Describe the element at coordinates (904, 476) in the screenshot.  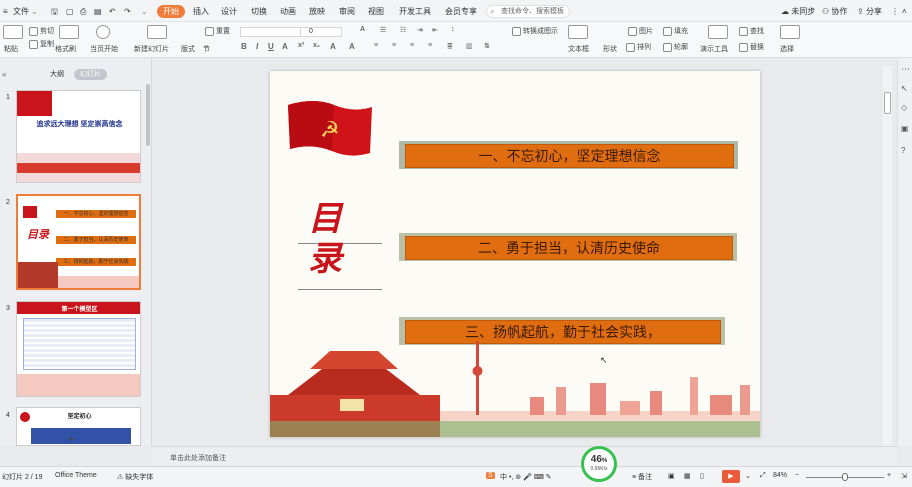
I see `expand-icon: ⇲` at that location.